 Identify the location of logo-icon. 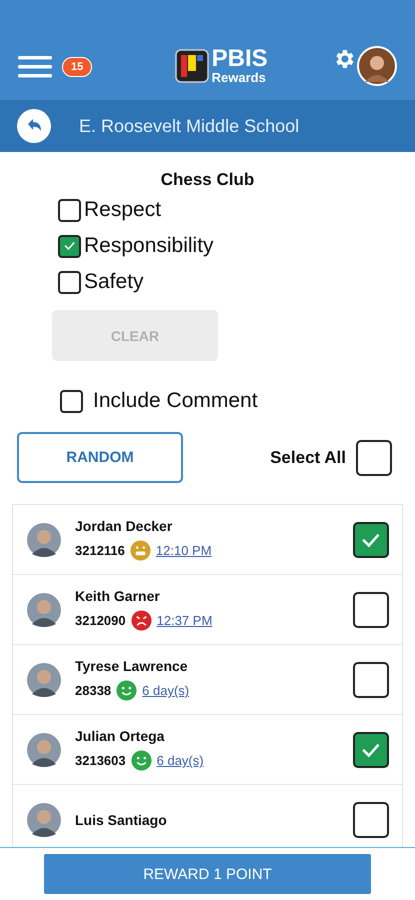
(191, 65).